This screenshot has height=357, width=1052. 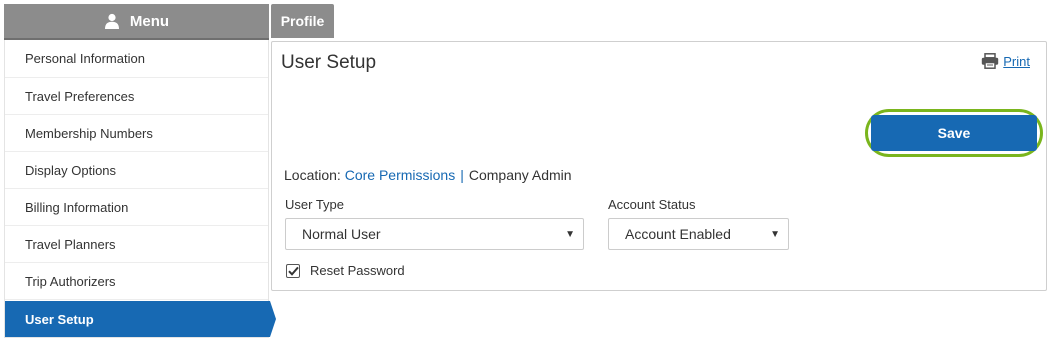 I want to click on sidebar-item-label: Display Options, so click(x=71, y=170).